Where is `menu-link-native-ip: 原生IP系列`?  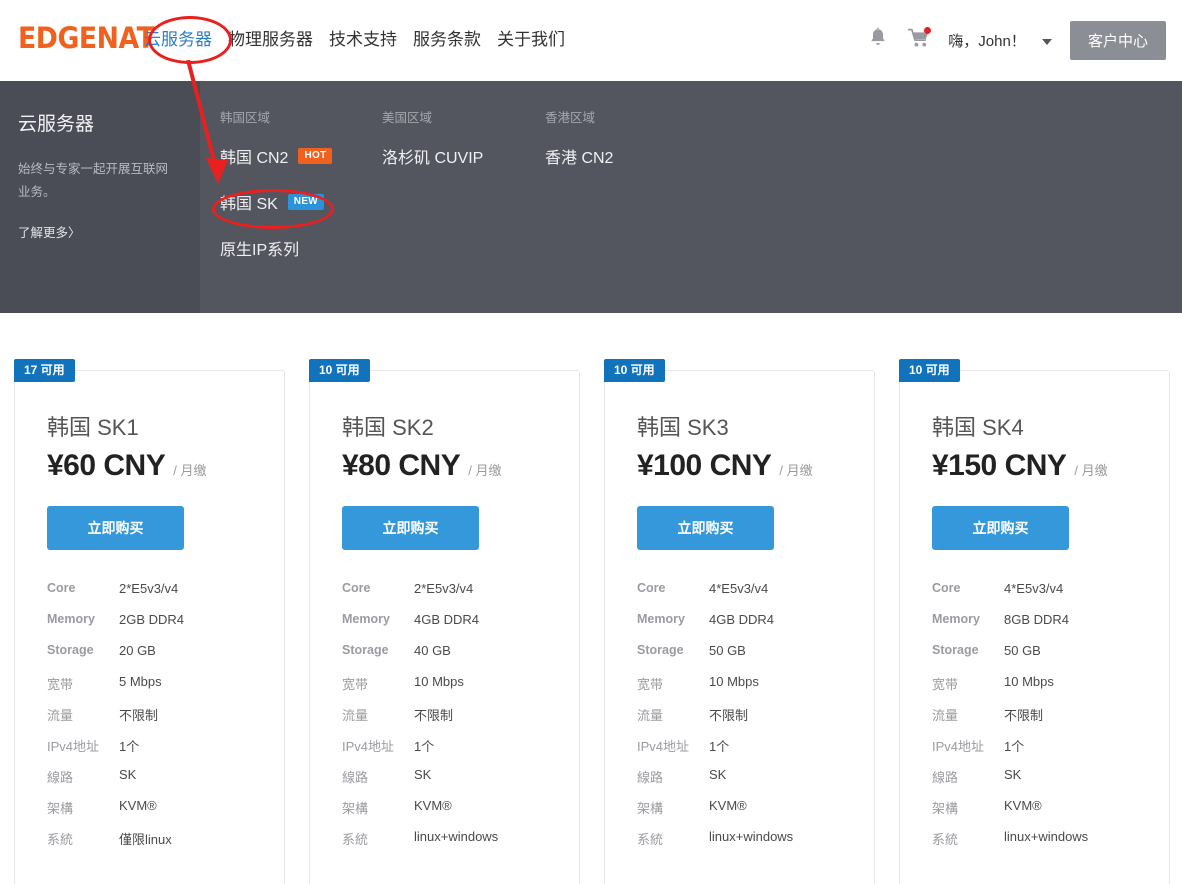
menu-link-native-ip: 原生IP系列 is located at coordinates (276, 248).